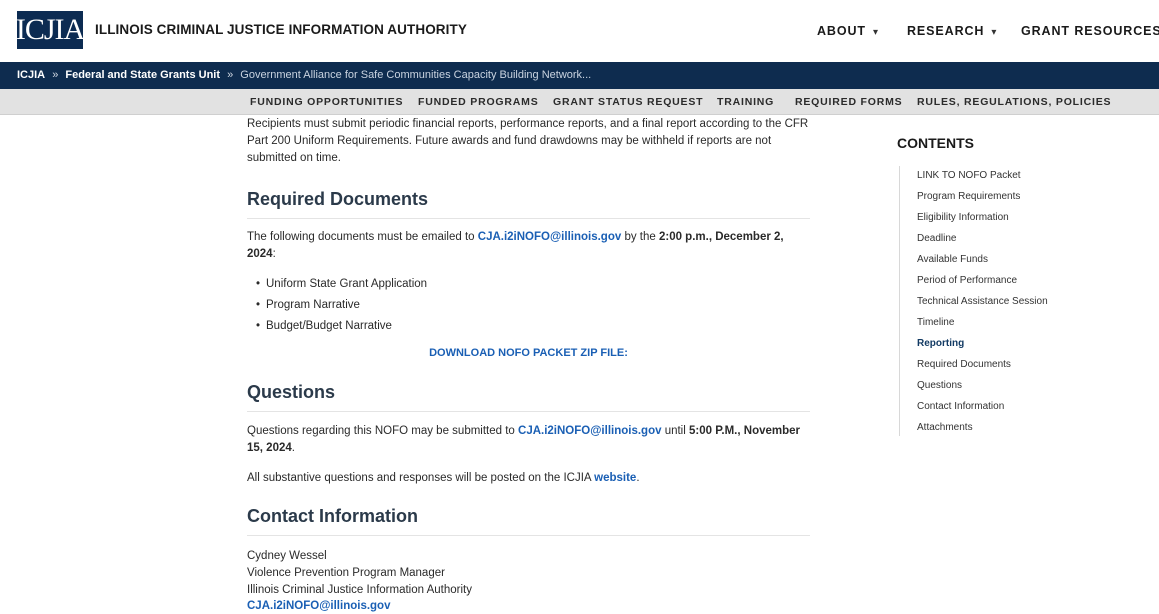 Image resolution: width=1159 pixels, height=614 pixels. I want to click on main-nav: ABOUT ▾ RESEARCH ▾ GRANT RESOURCES▾, so click(579, 32).